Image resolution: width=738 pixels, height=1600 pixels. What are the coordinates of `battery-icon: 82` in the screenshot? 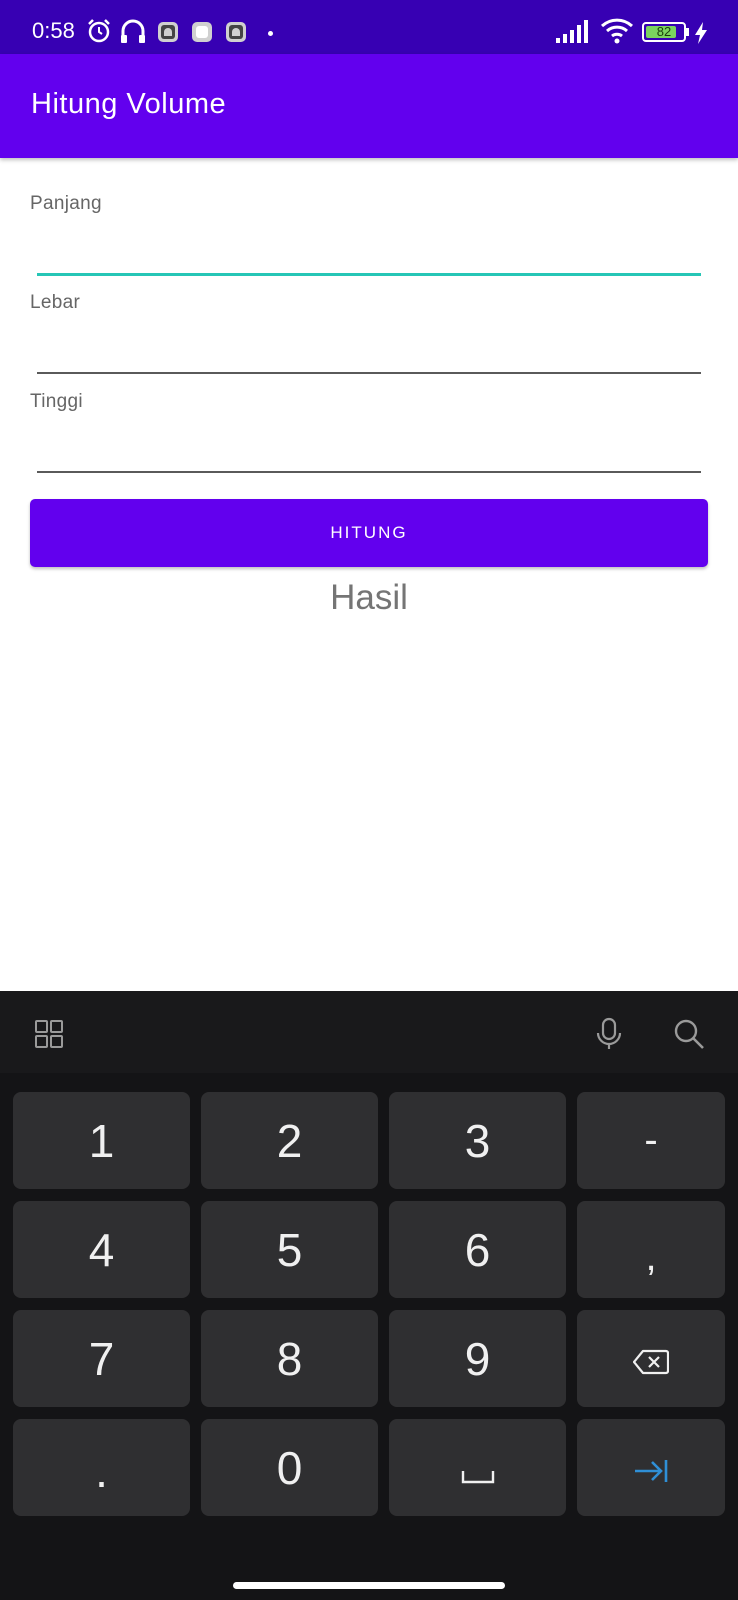 It's located at (664, 32).